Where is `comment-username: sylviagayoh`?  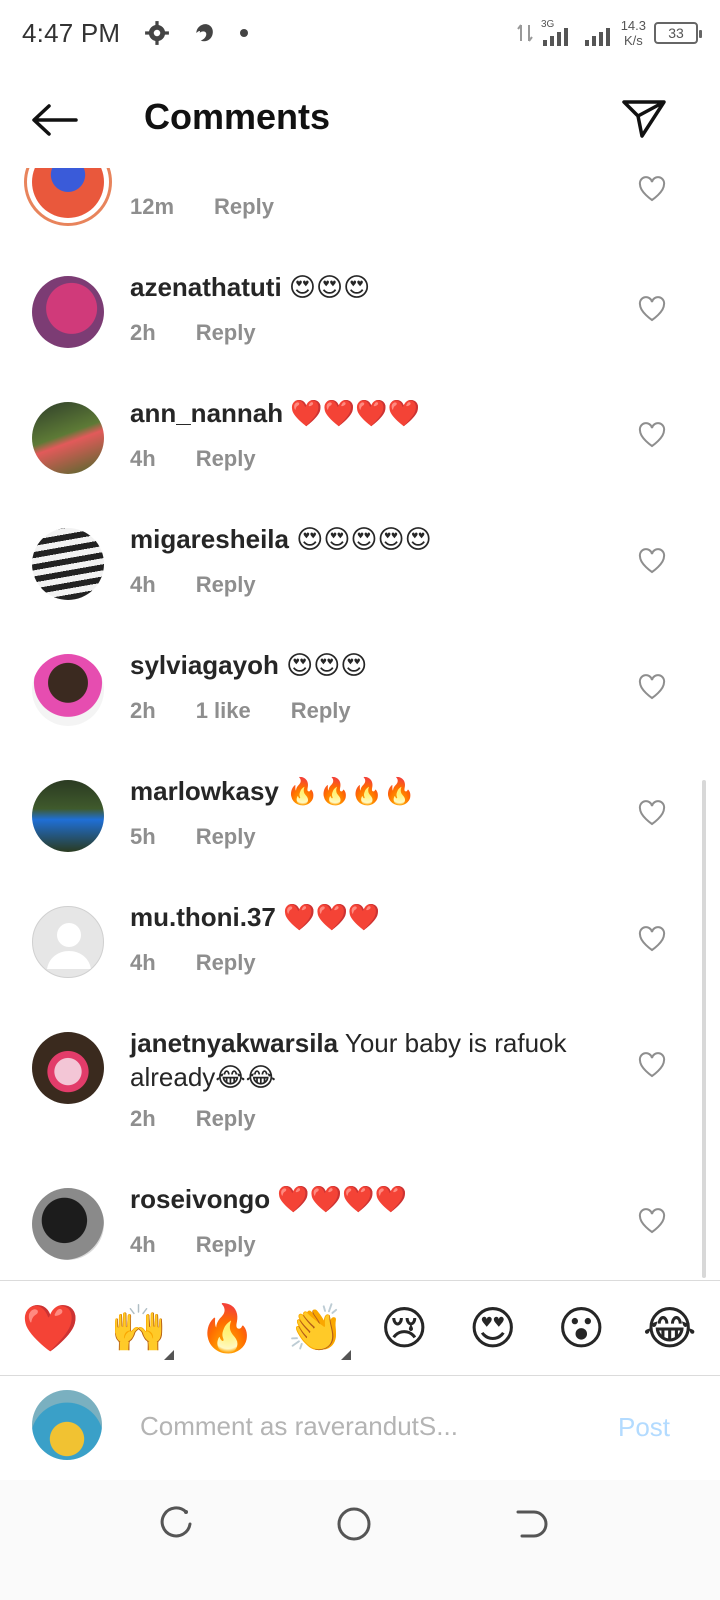
comment-username: sylviagayoh is located at coordinates (204, 665).